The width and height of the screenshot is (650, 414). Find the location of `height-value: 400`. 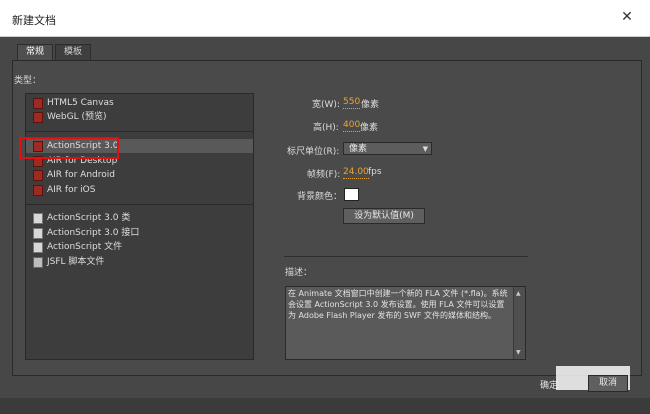

height-value: 400 is located at coordinates (352, 126).